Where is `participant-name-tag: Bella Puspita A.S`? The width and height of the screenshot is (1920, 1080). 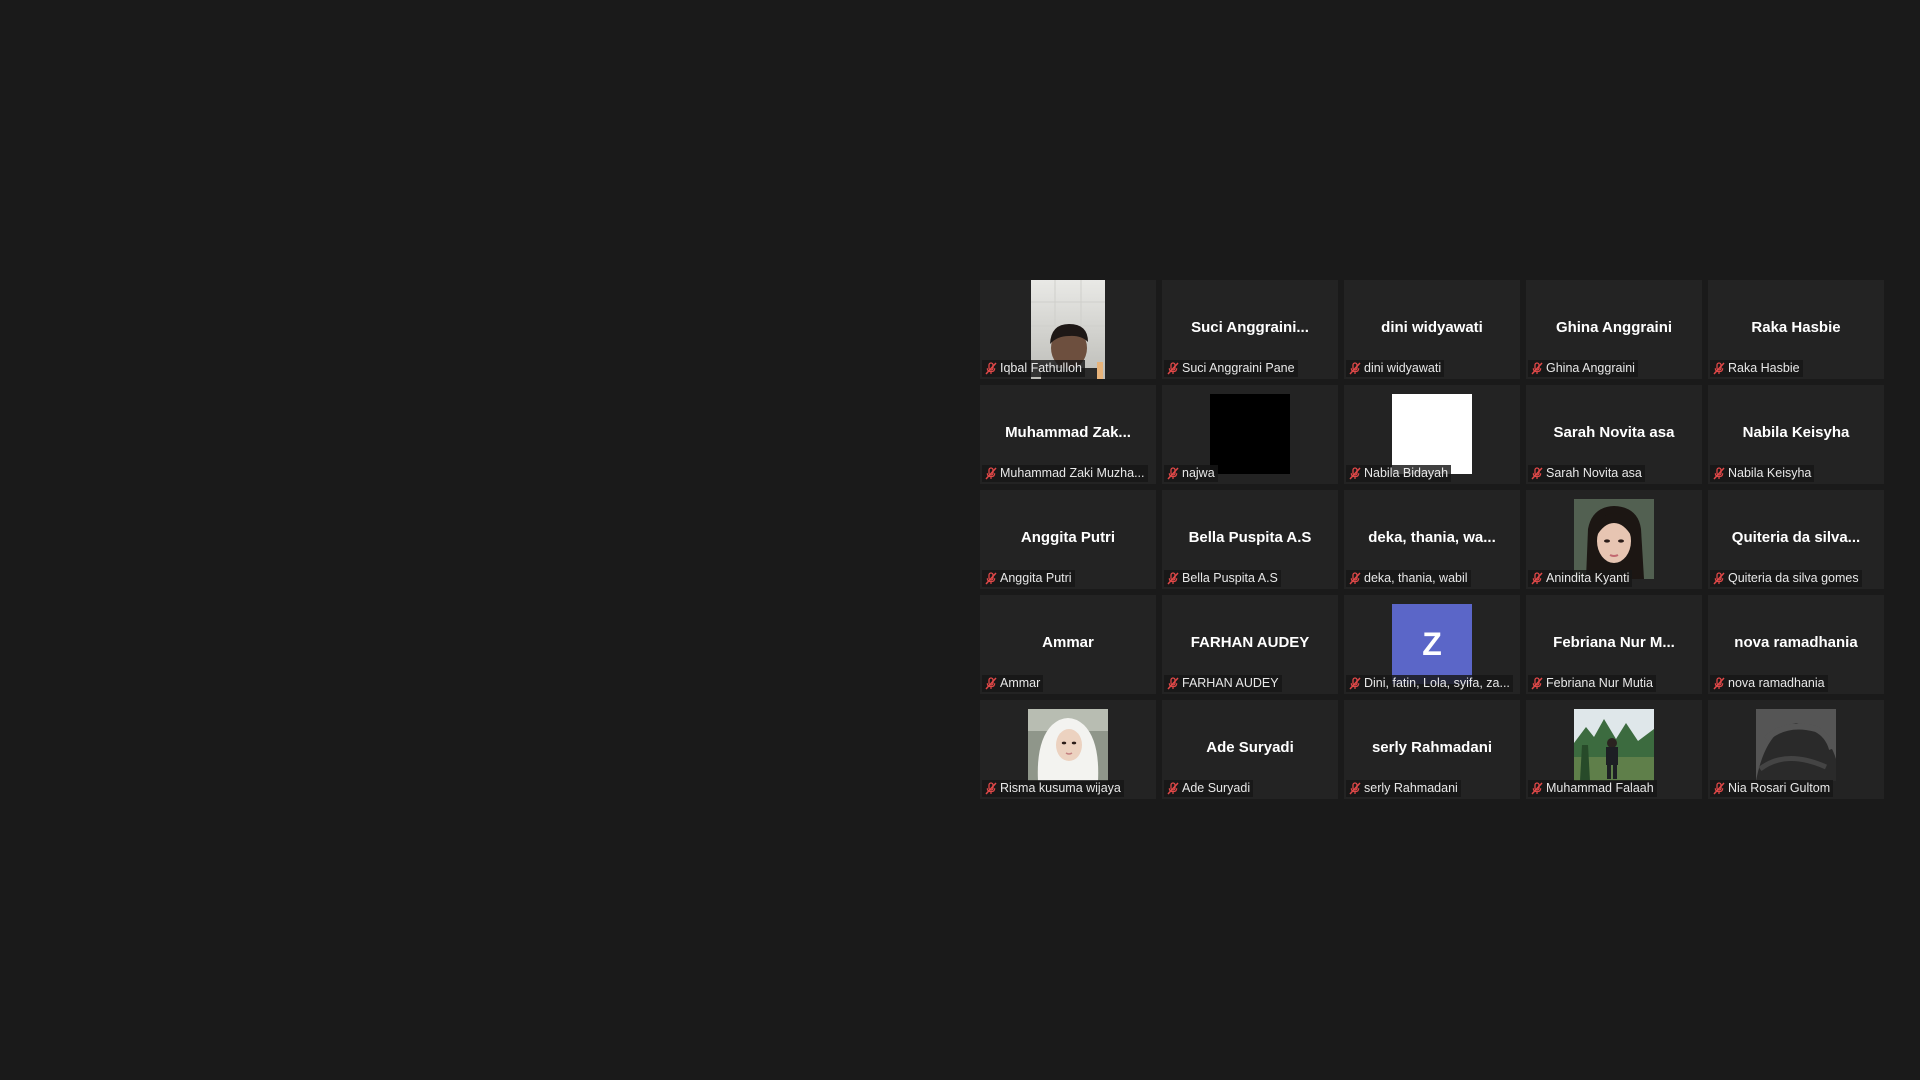
participant-name-tag: Bella Puspita A.S is located at coordinates (1222, 578).